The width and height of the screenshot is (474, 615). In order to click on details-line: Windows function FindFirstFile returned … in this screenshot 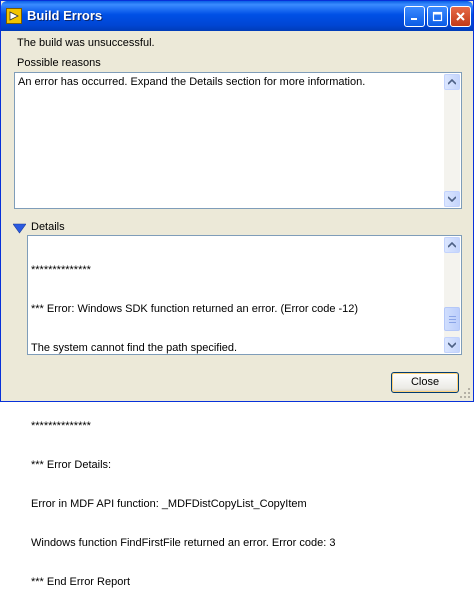, I will do `click(183, 543)`.